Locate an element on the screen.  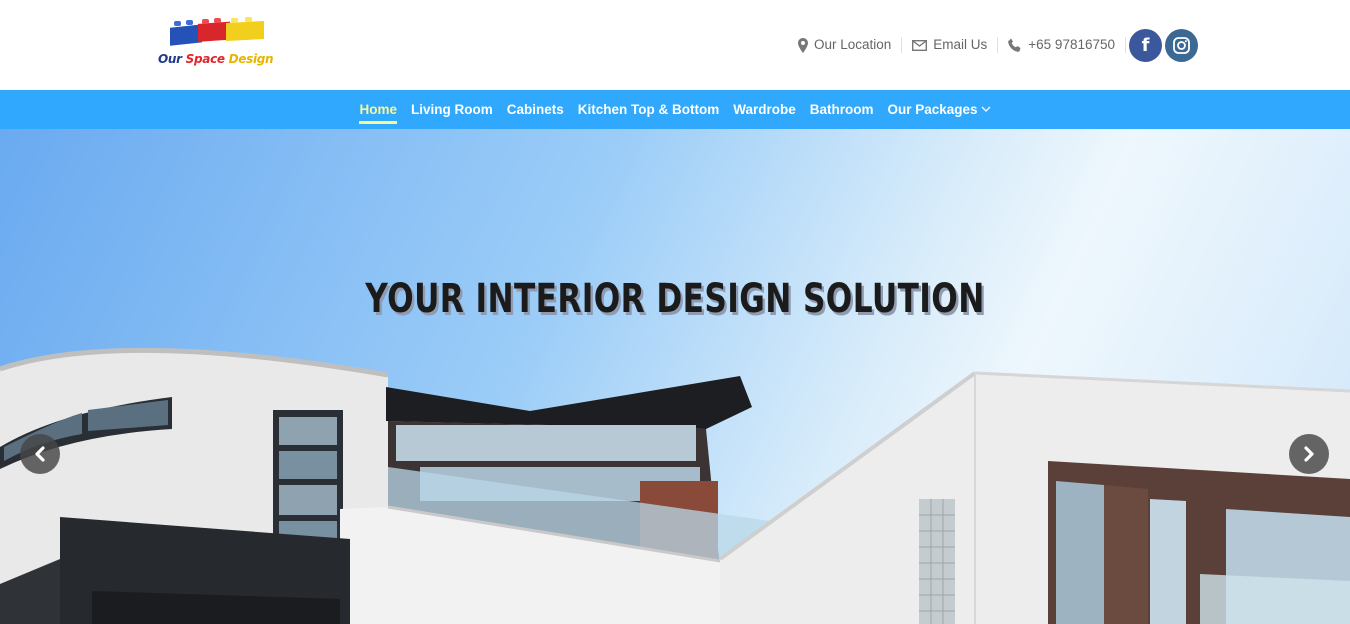
map-pin-icon is located at coordinates (802, 45).